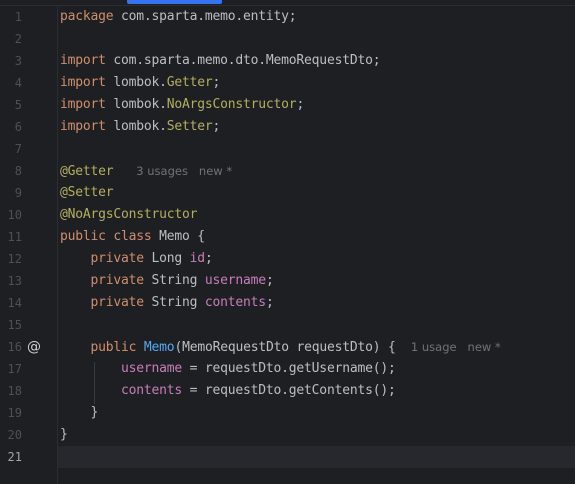  What do you see at coordinates (287, 39) in the screenshot?
I see `code-line: 2` at bounding box center [287, 39].